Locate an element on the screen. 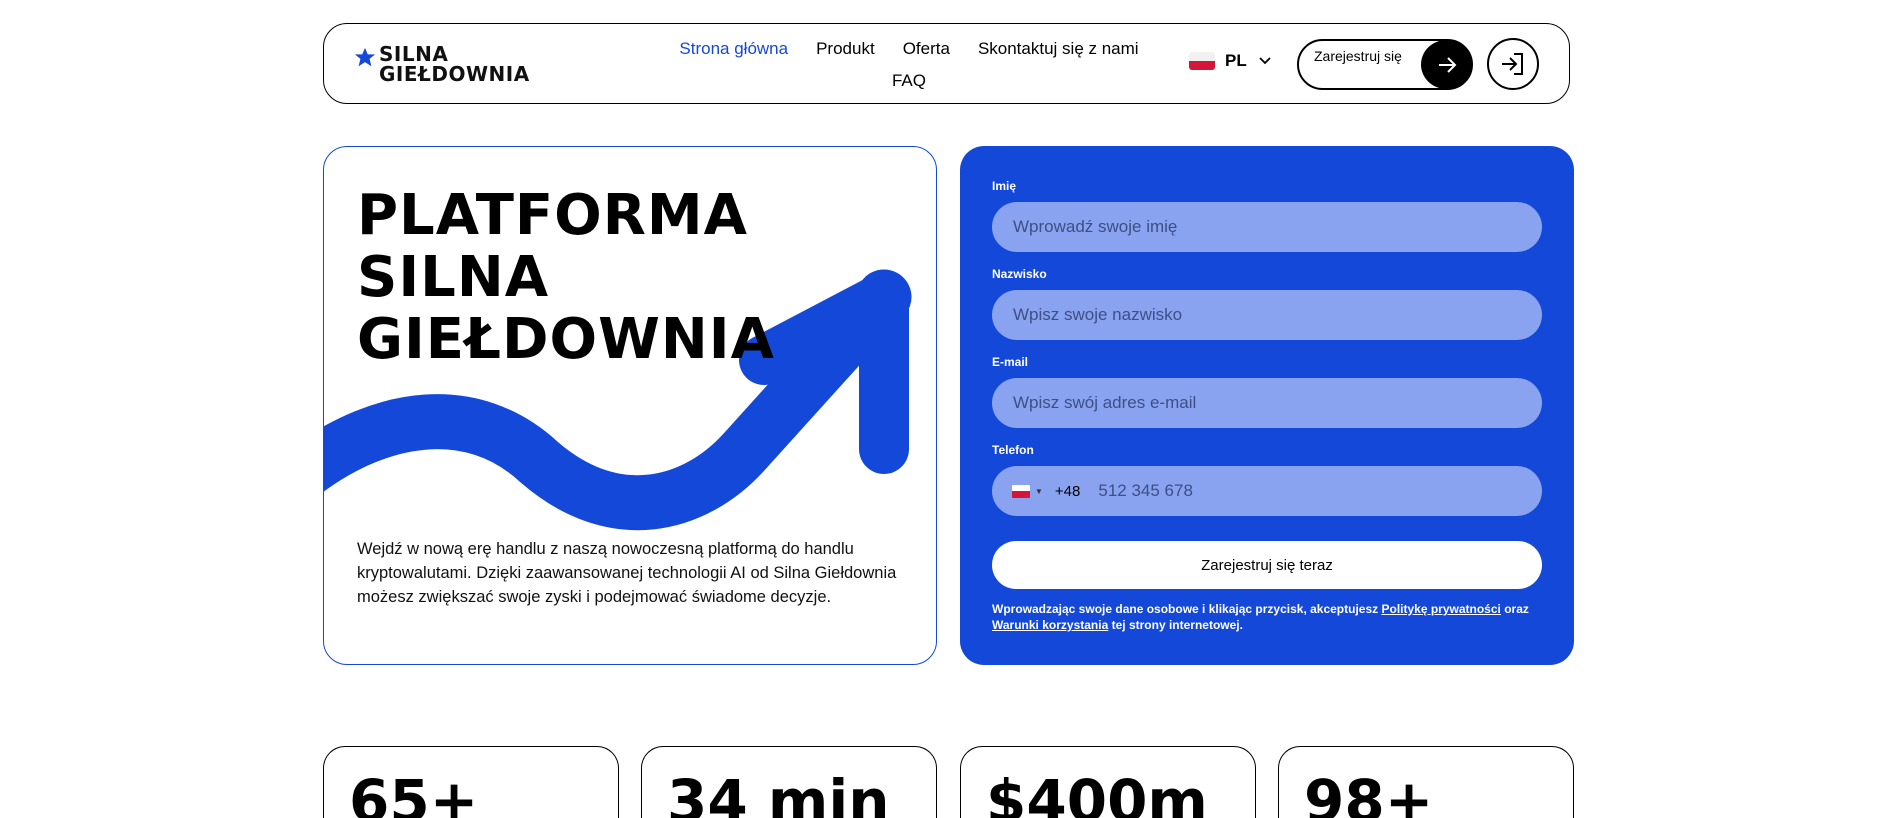 The image size is (1893, 818). stat-value: 98+ is located at coordinates (1369, 792).